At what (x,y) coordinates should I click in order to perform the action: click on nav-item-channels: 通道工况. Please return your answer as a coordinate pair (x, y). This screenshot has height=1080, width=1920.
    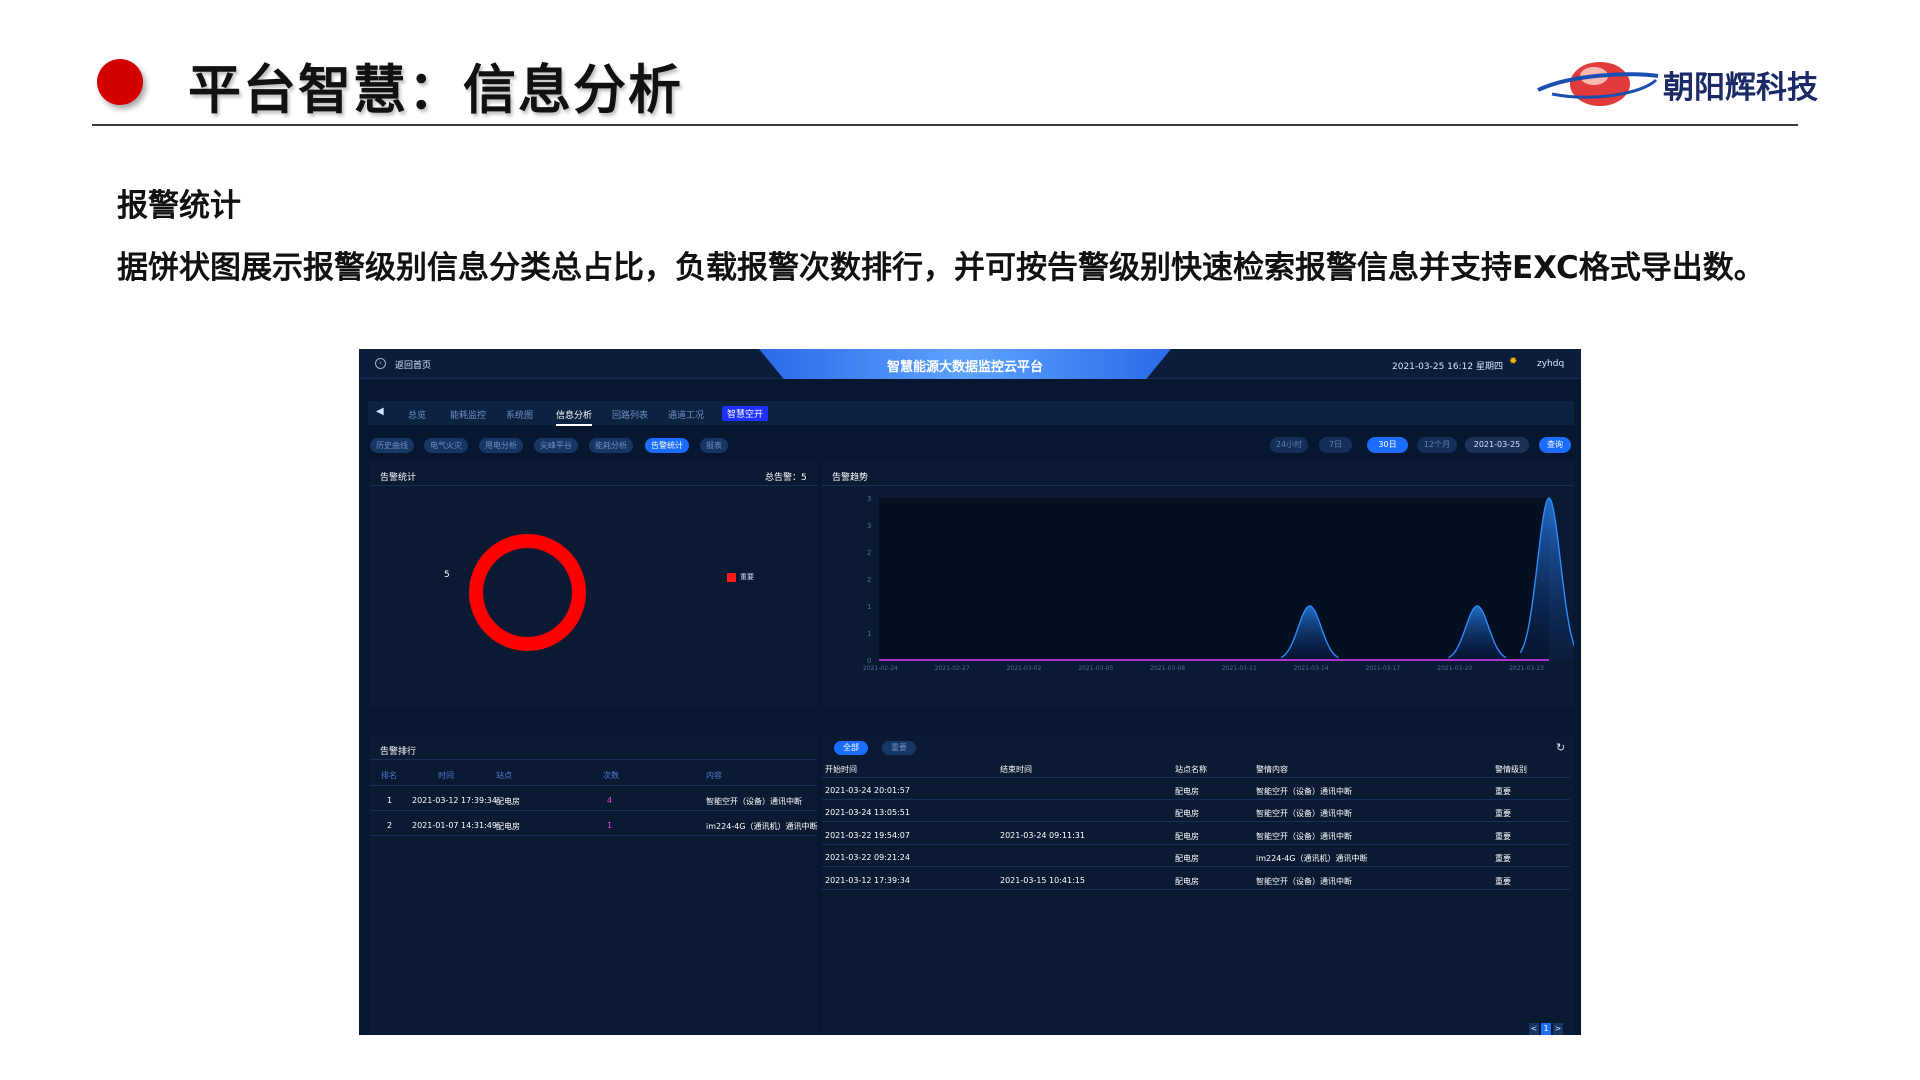
    Looking at the image, I should click on (686, 414).